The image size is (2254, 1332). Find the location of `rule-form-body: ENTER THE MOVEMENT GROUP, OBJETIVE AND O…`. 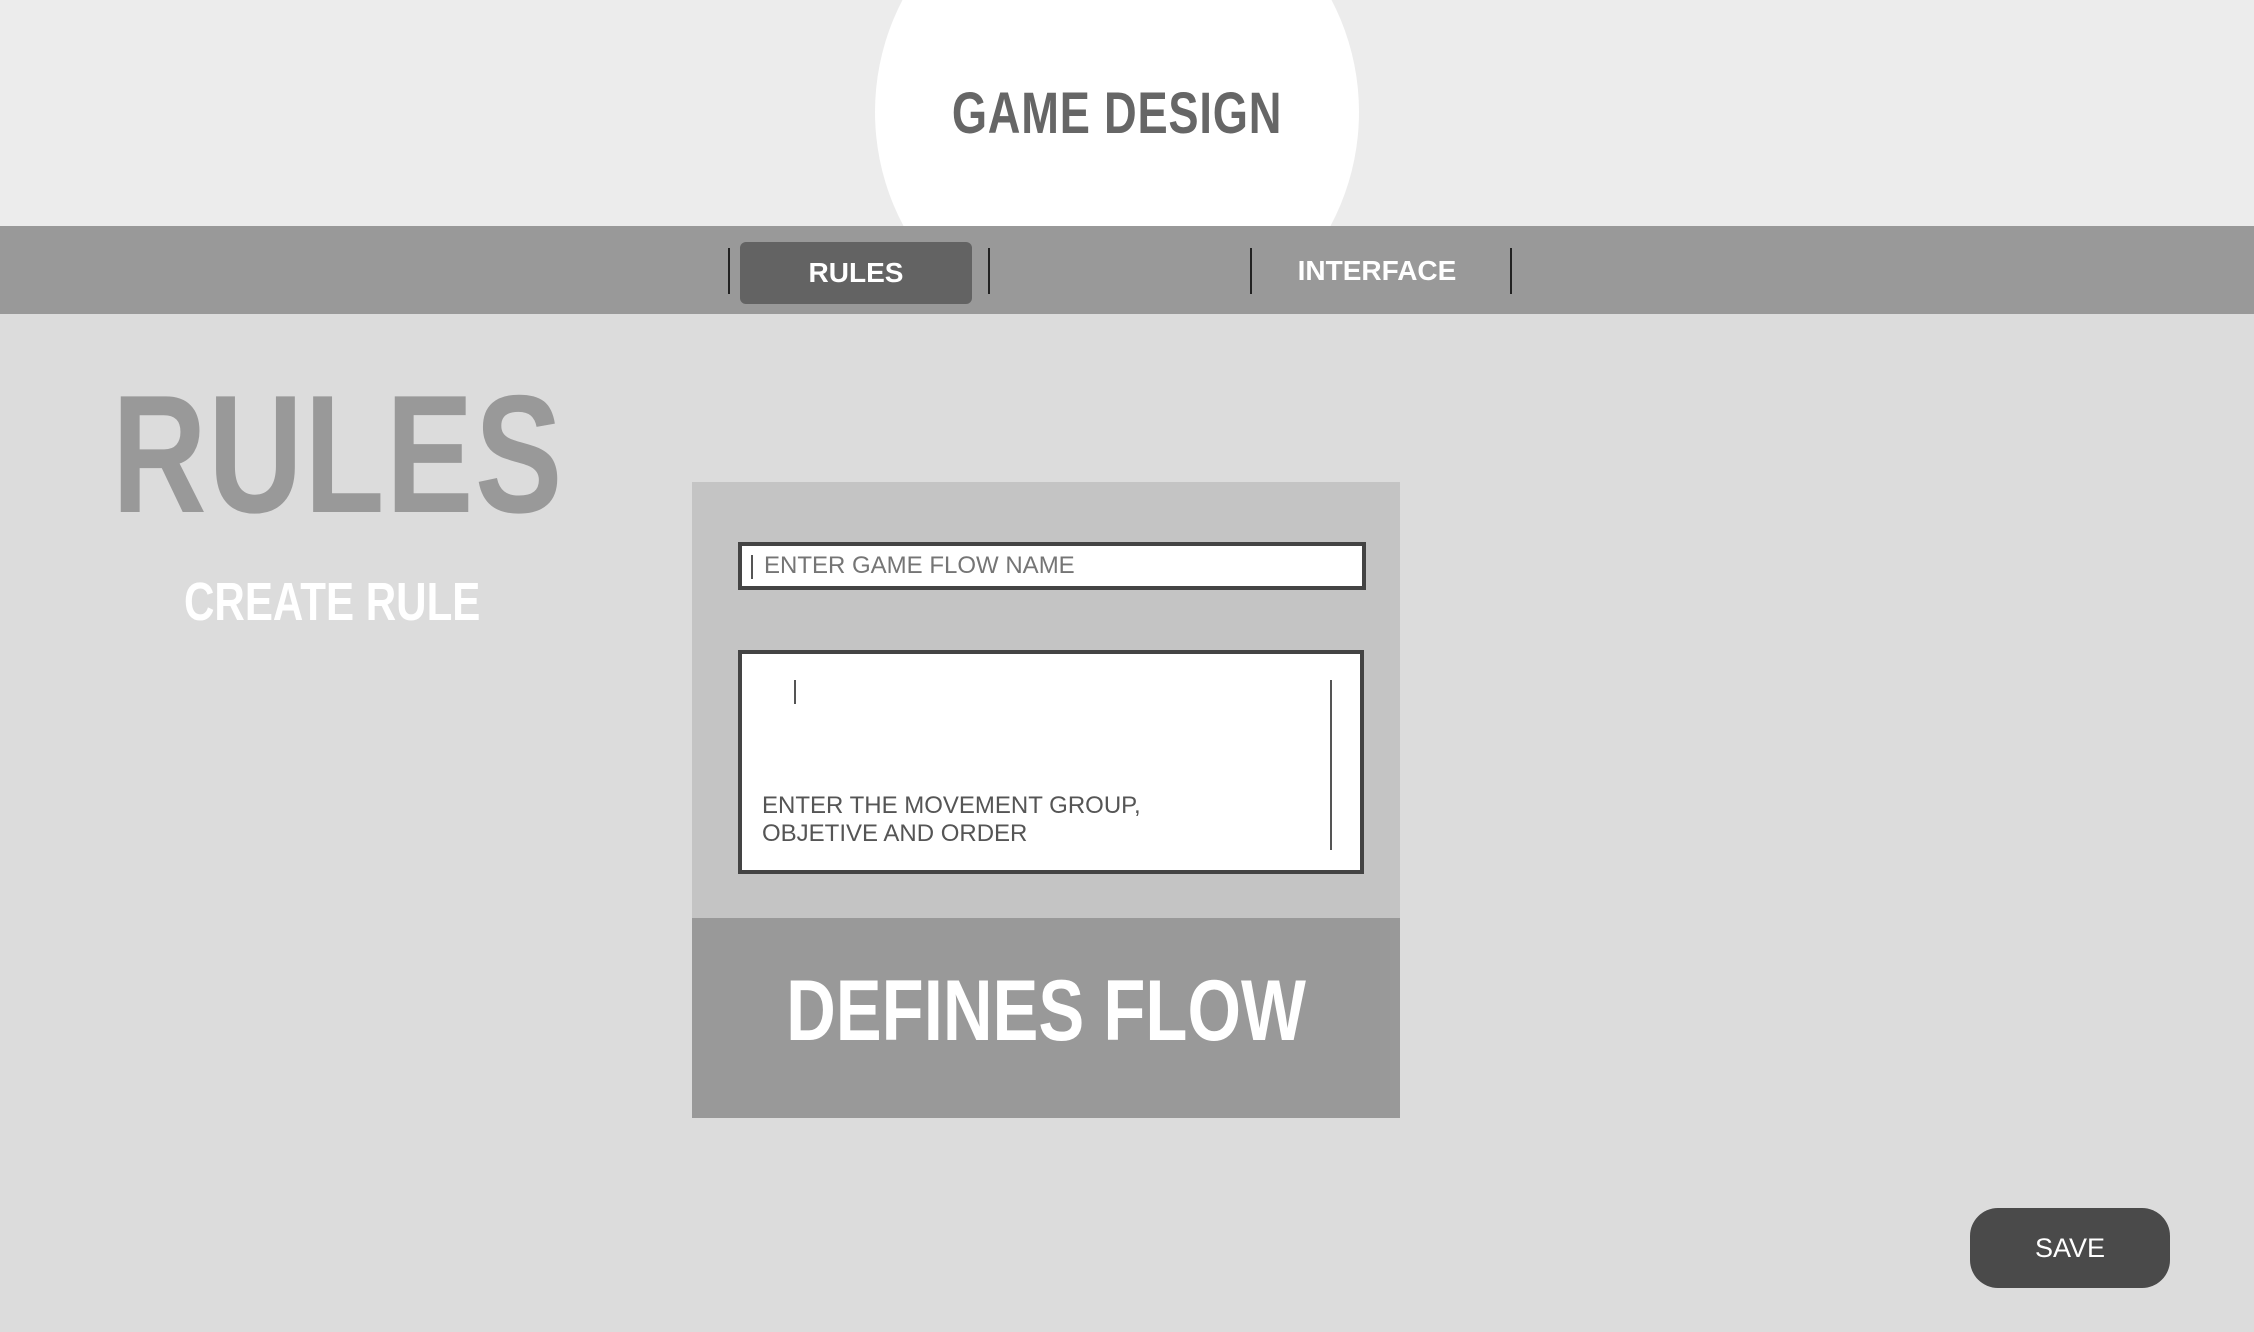

rule-form-body: ENTER THE MOVEMENT GROUP, OBJETIVE AND O… is located at coordinates (1046, 700).